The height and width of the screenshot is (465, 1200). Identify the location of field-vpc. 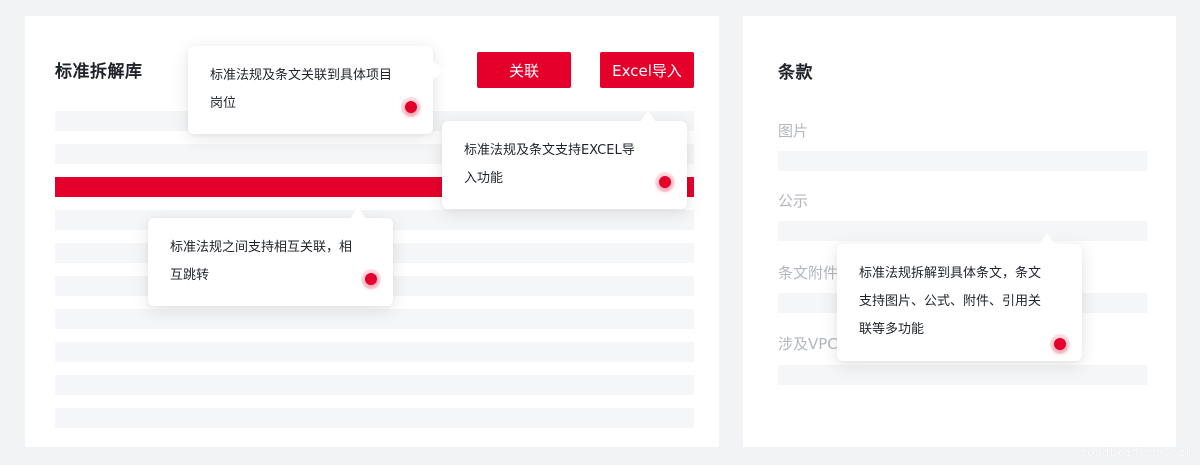
(962, 375).